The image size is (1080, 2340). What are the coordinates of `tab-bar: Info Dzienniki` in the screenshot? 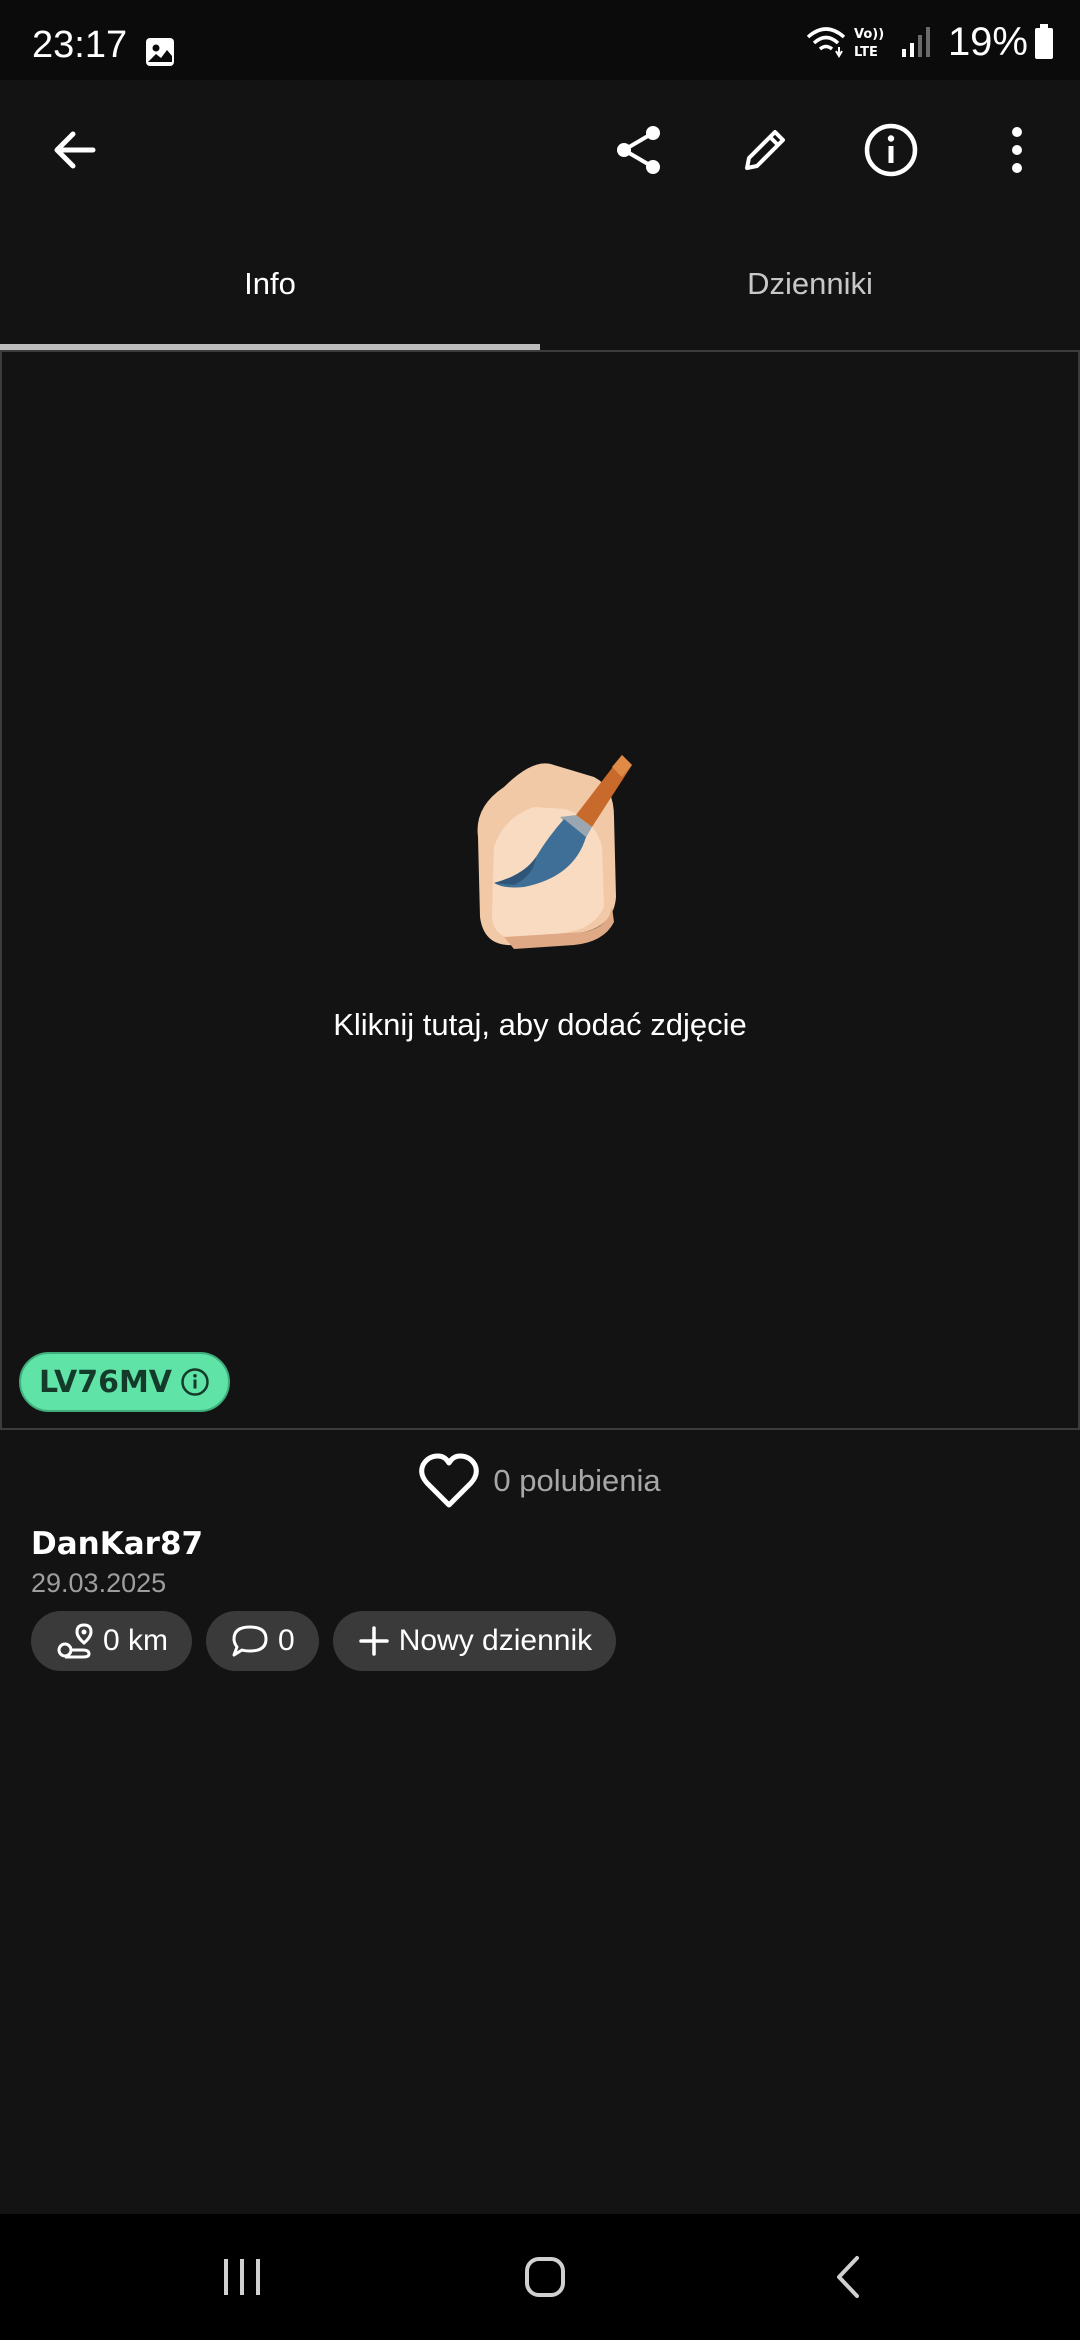 It's located at (540, 286).